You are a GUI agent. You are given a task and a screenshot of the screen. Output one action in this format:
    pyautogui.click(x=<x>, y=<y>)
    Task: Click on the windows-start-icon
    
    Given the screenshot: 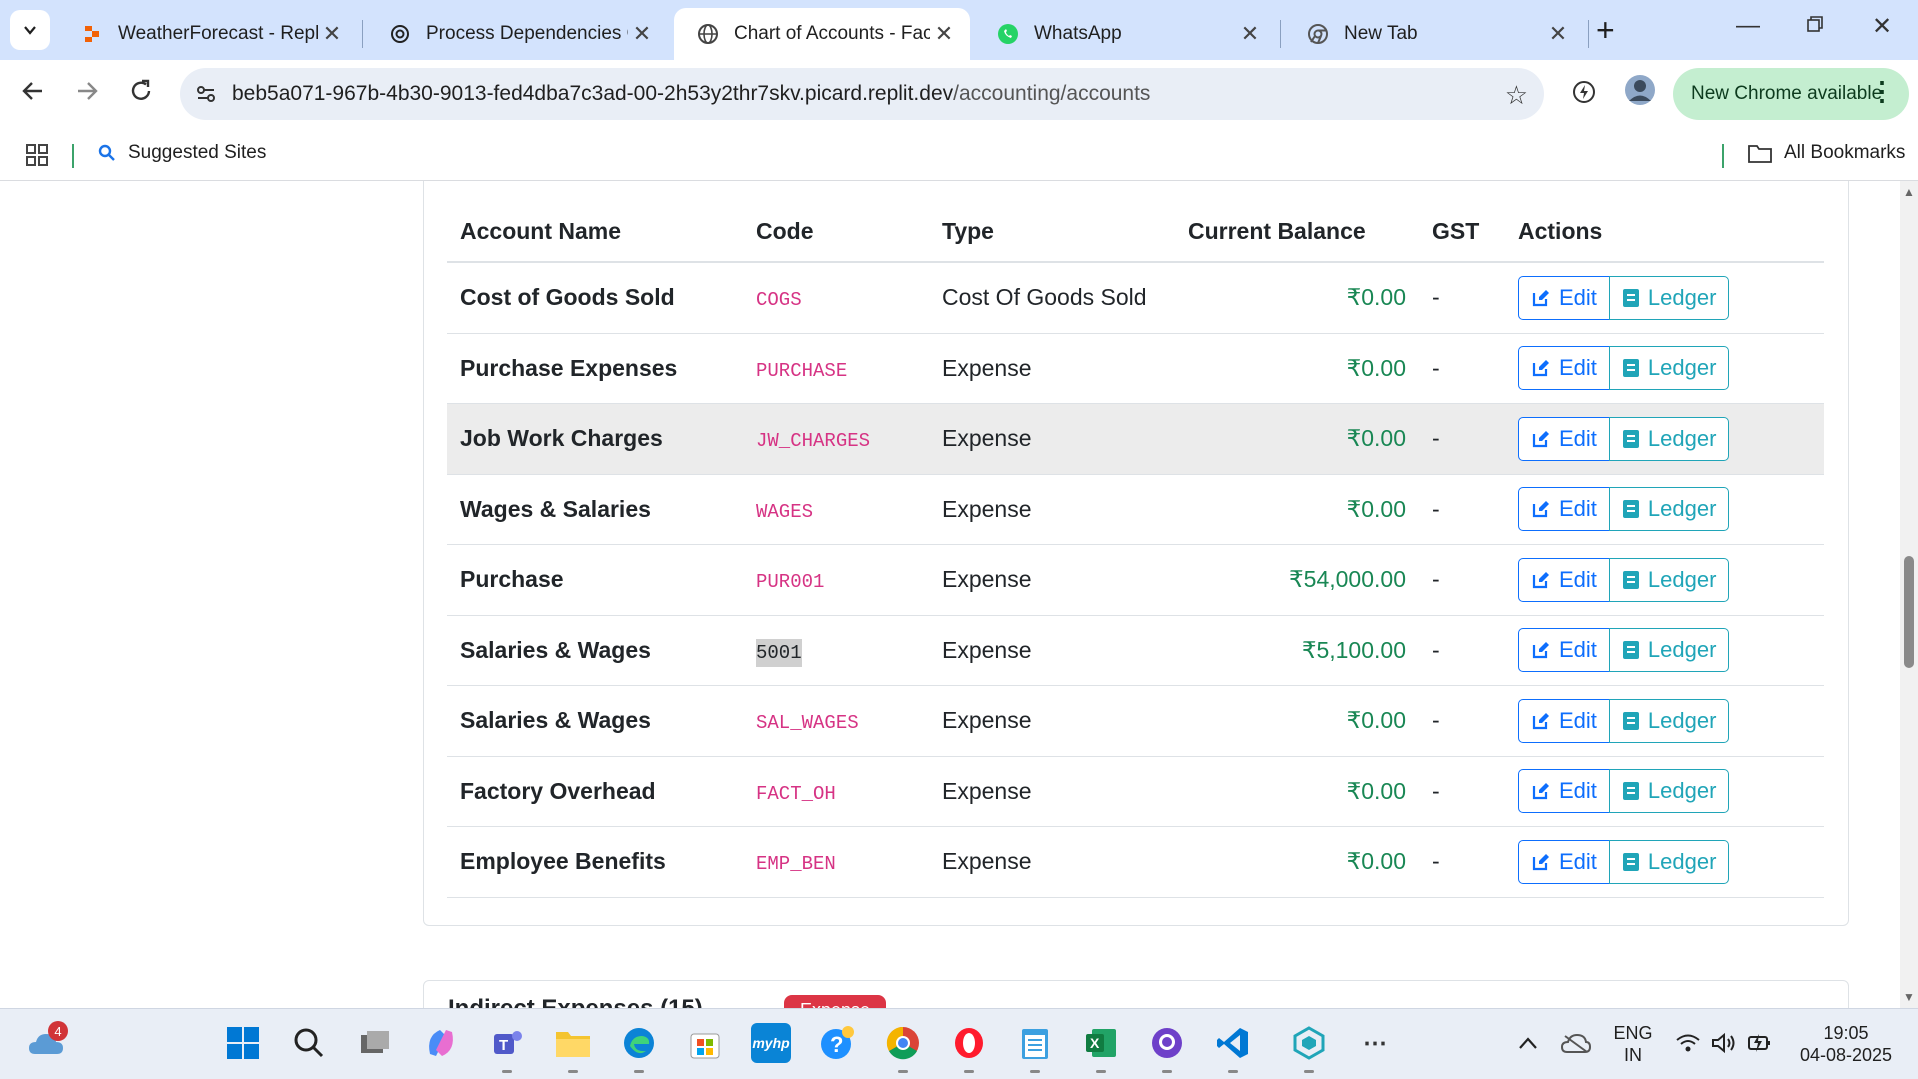 What is the action you would take?
    pyautogui.click(x=243, y=1043)
    